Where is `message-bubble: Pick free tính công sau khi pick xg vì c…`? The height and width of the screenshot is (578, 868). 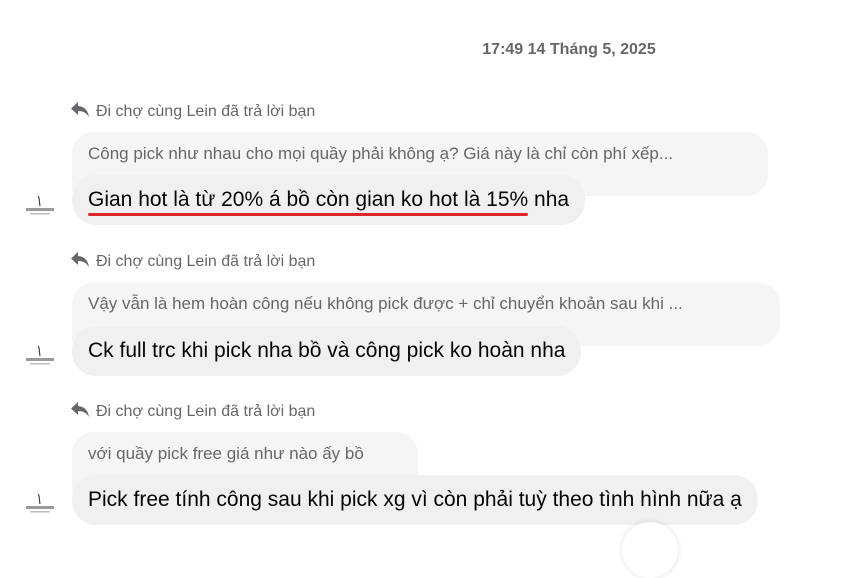
message-bubble: Pick free tính công sau khi pick xg vì c… is located at coordinates (415, 500).